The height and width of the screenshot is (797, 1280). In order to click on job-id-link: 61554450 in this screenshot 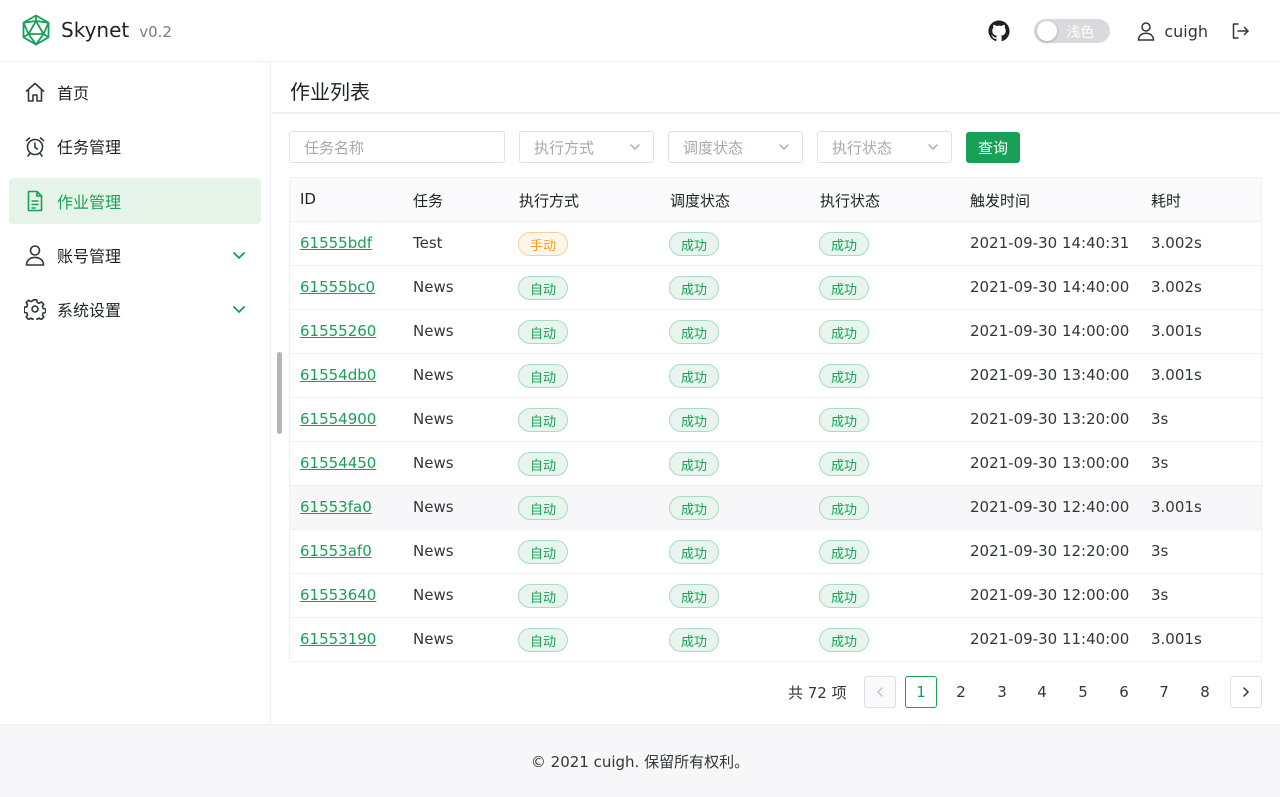, I will do `click(338, 463)`.